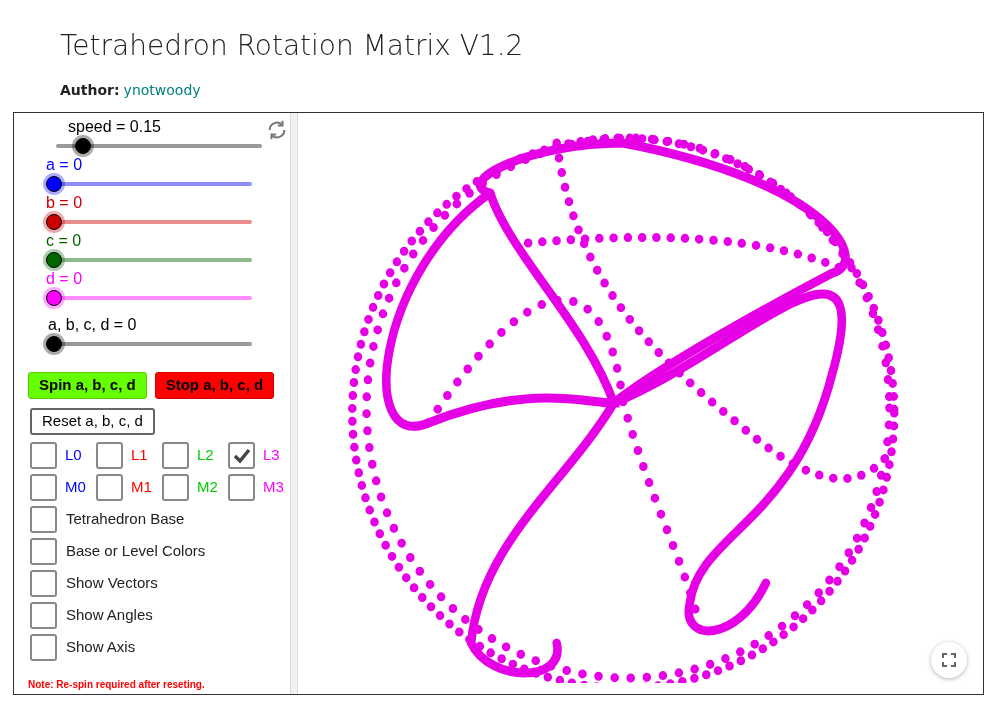 The height and width of the screenshot is (714, 1003). What do you see at coordinates (109, 615) in the screenshot?
I see `checkbox-label: Show Angles` at bounding box center [109, 615].